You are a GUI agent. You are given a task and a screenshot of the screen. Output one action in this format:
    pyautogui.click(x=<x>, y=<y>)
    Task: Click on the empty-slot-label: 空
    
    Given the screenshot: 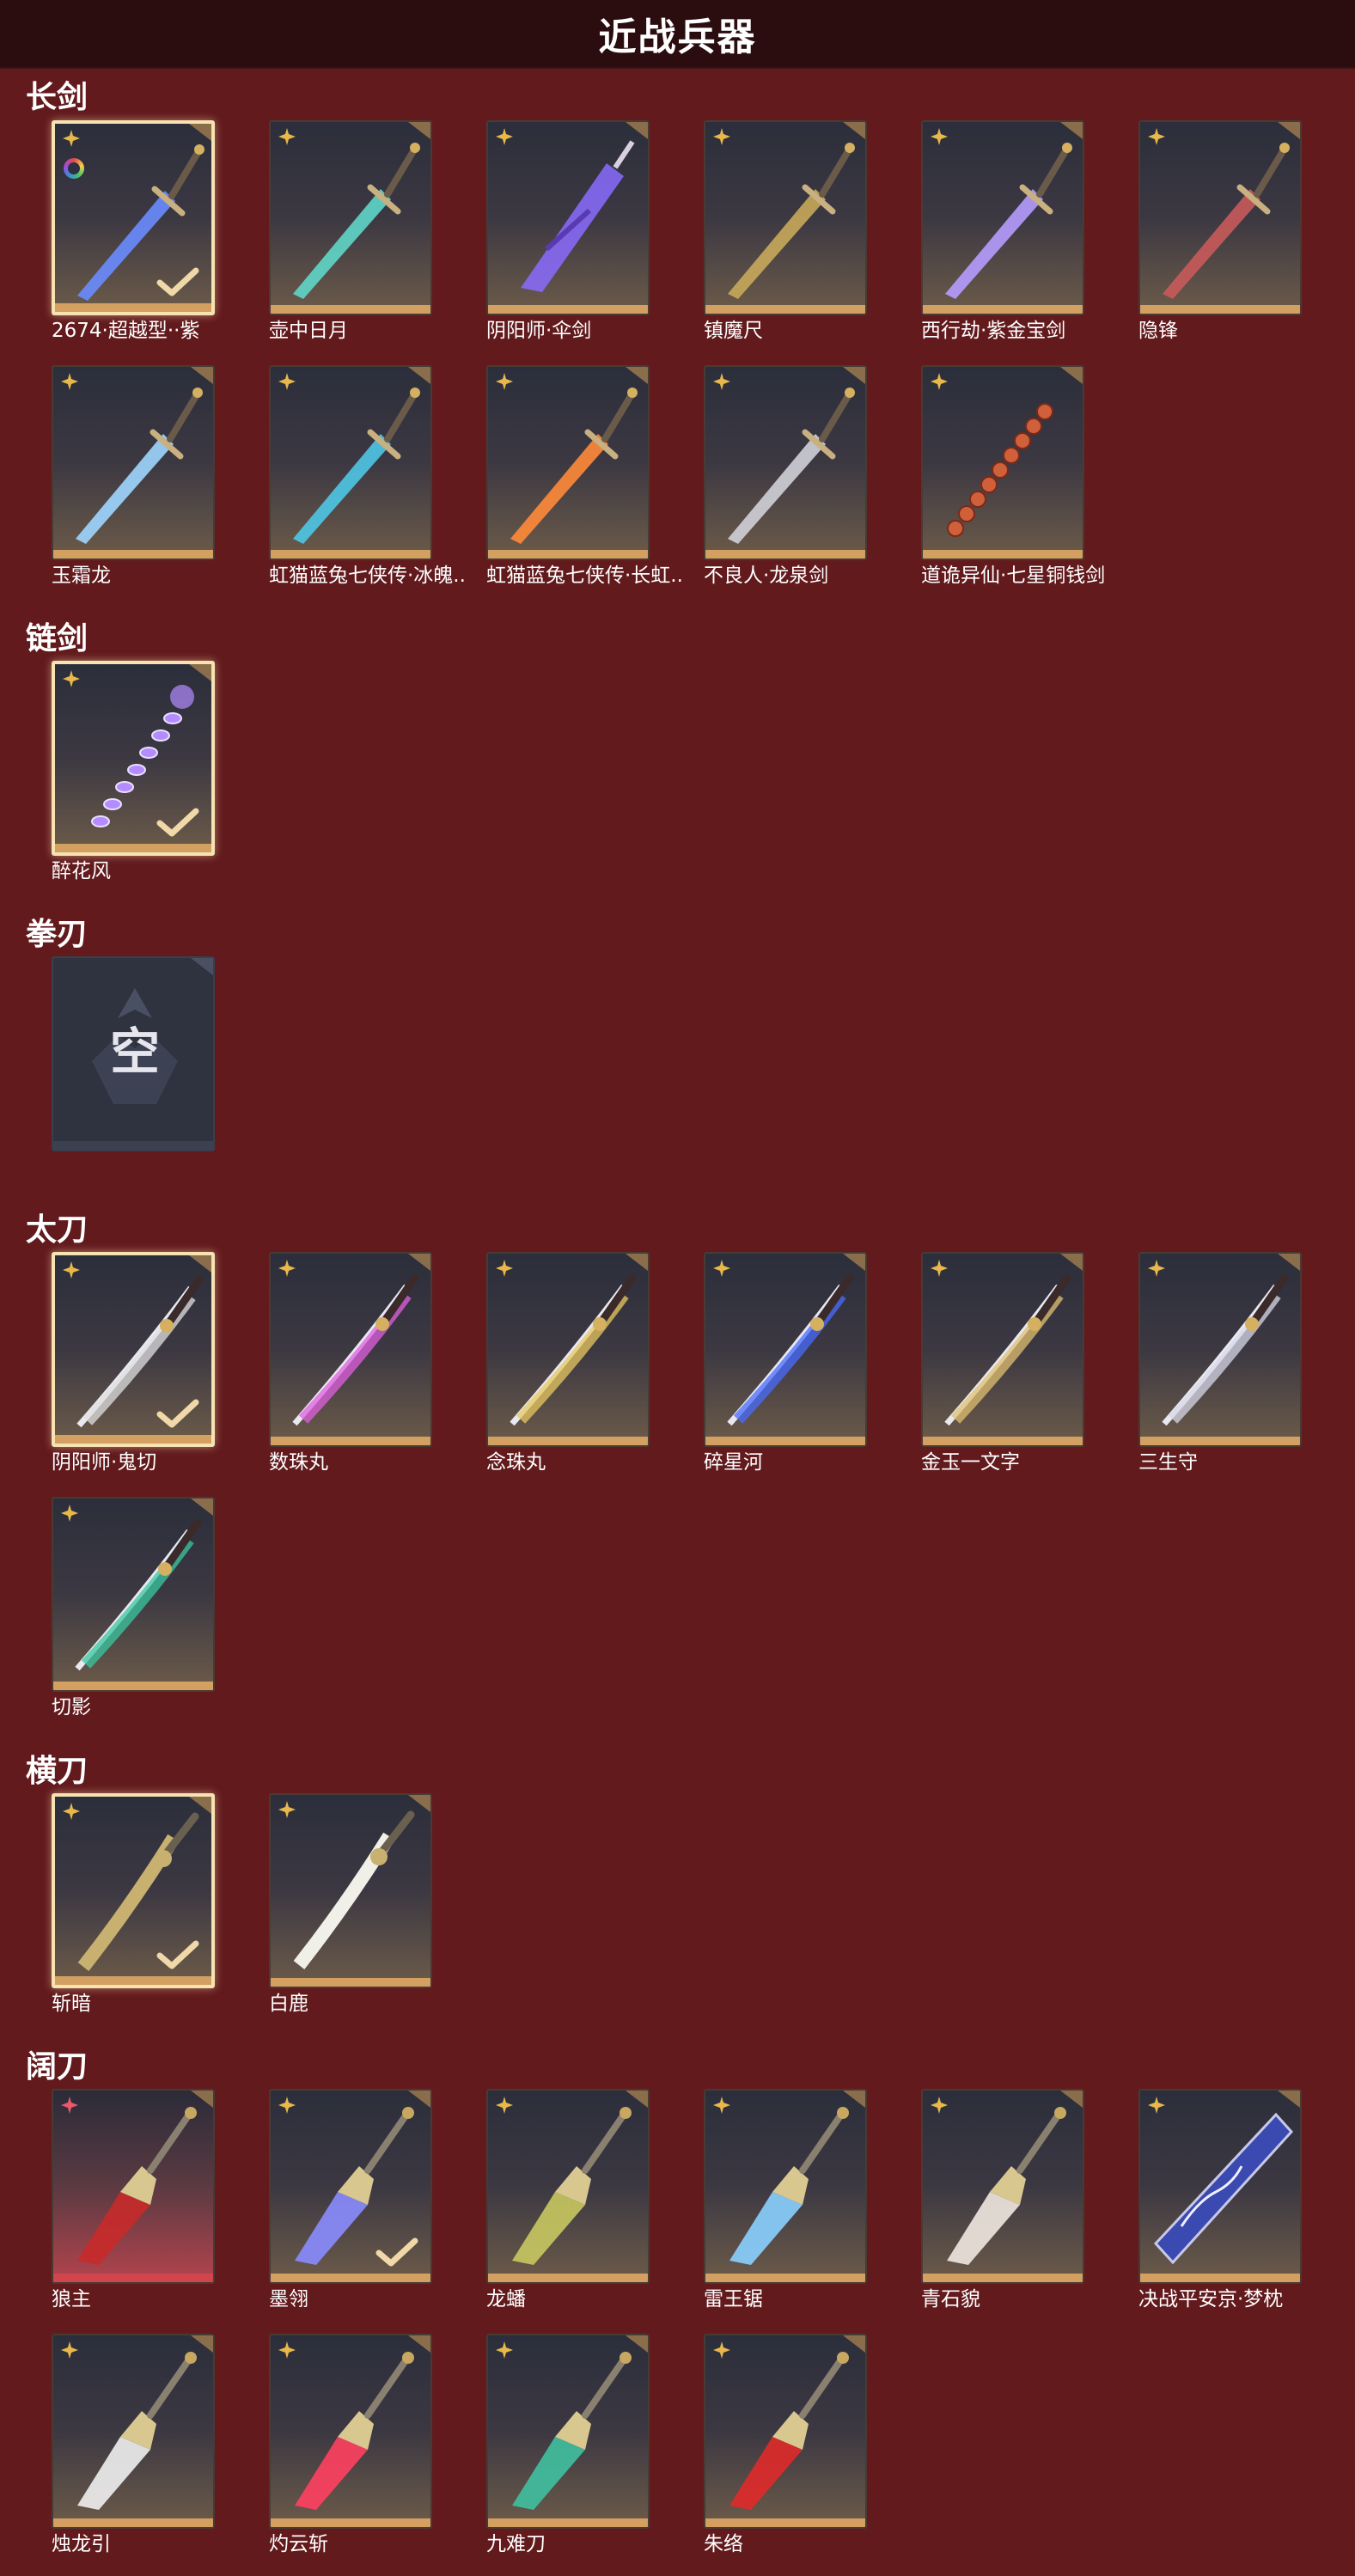 What is the action you would take?
    pyautogui.click(x=134, y=1051)
    